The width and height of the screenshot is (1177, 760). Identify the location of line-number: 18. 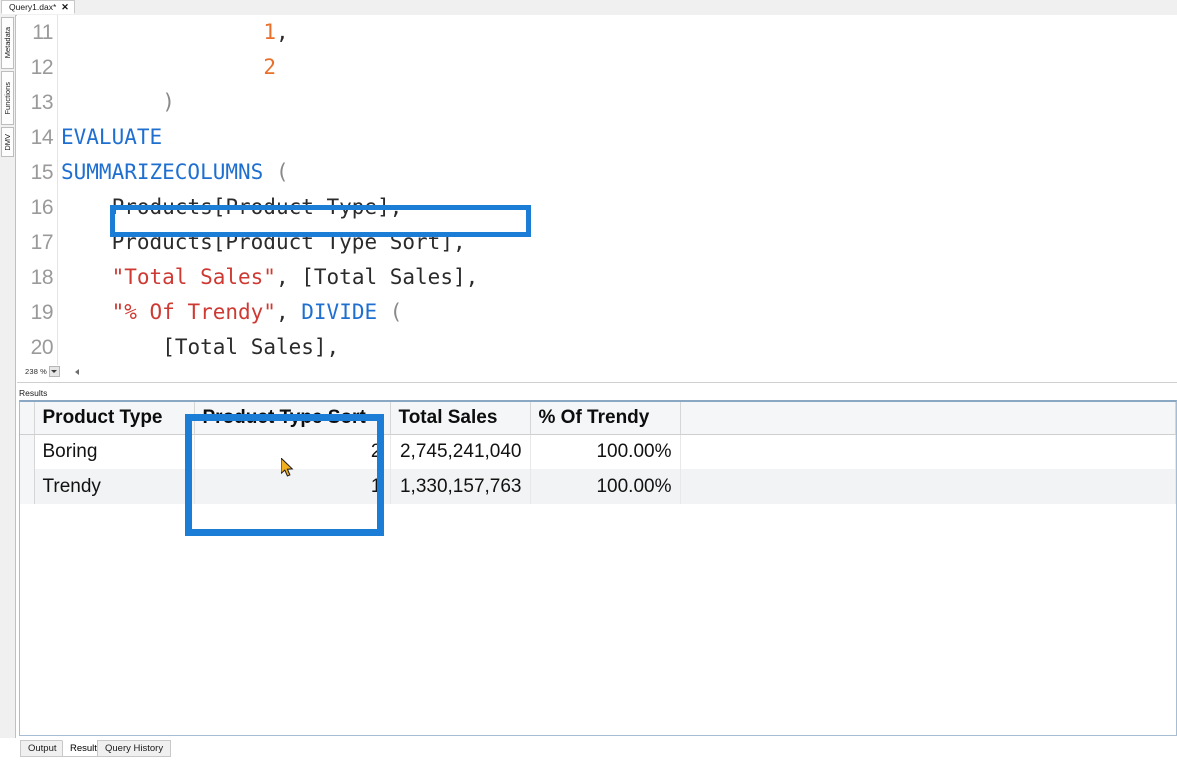
(42, 277).